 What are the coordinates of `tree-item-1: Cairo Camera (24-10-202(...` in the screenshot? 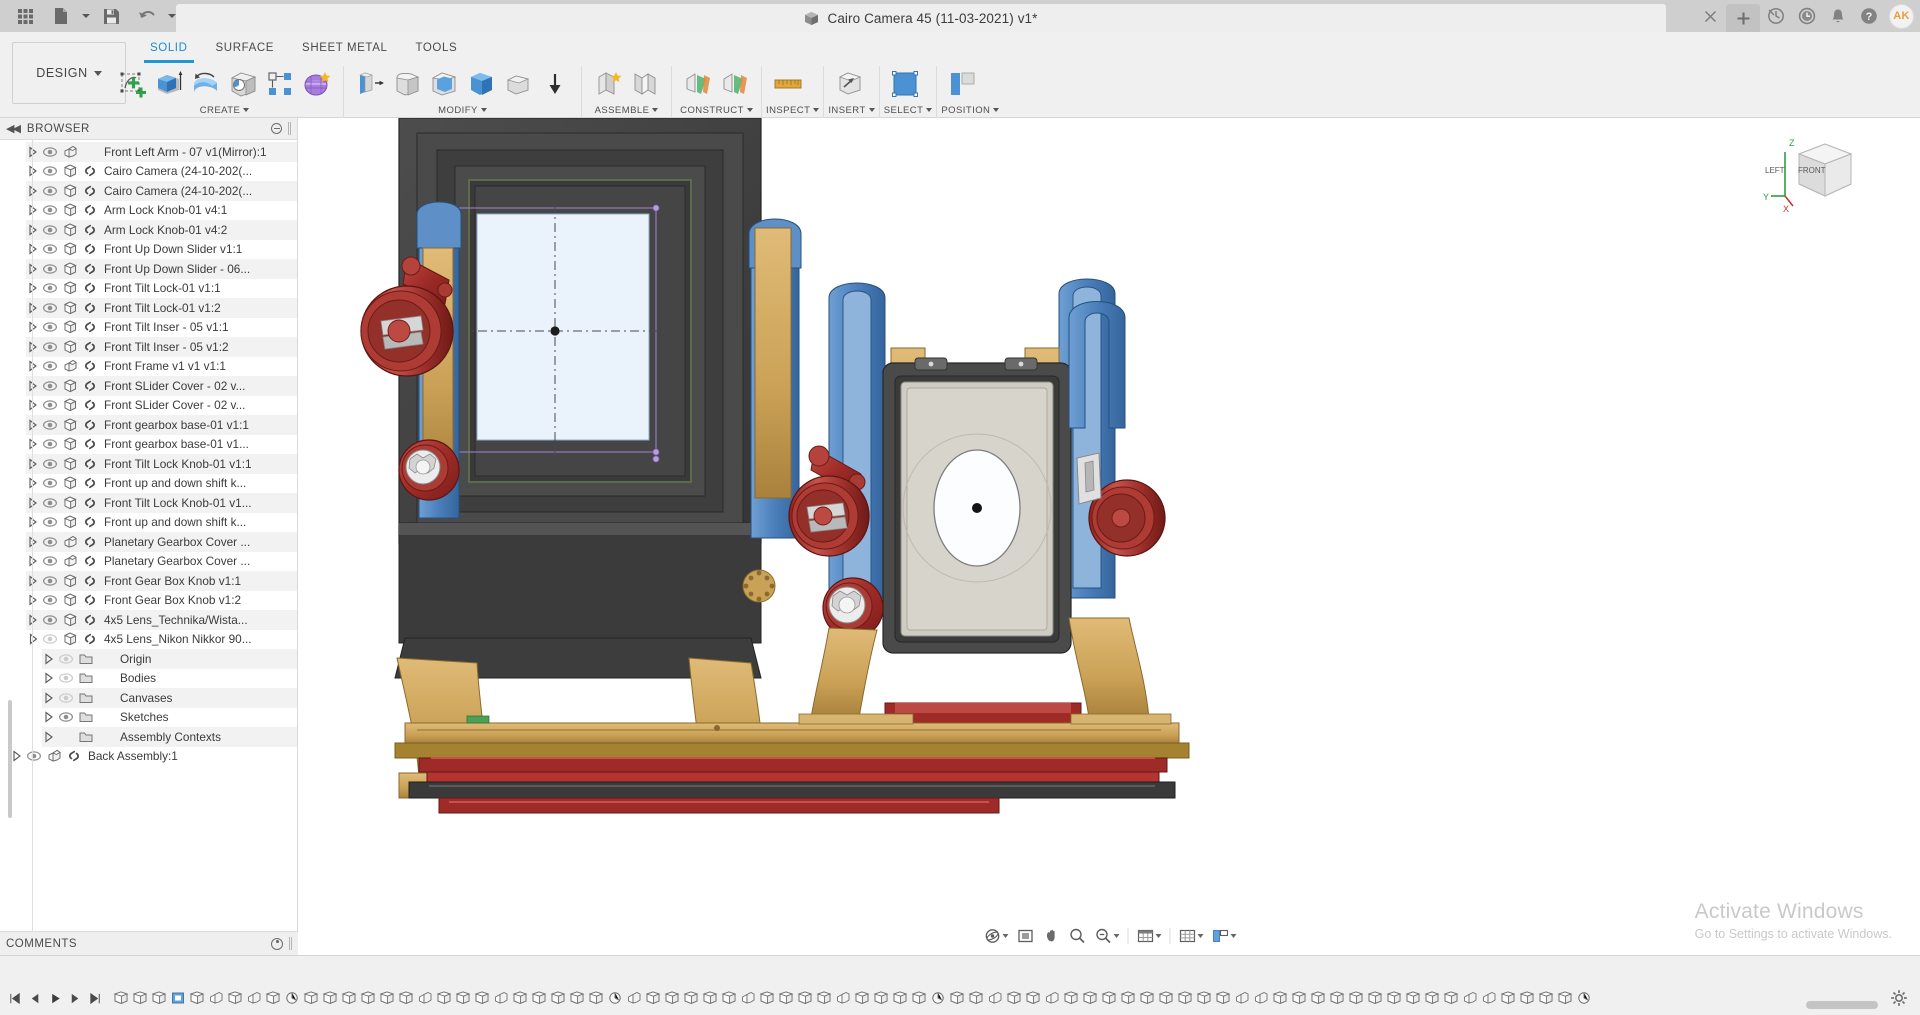 It's located at (148, 172).